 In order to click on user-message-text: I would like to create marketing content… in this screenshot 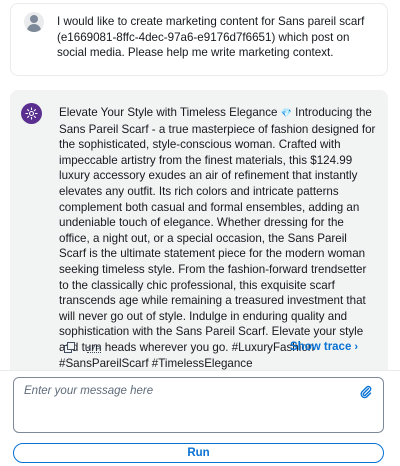, I will do `click(211, 37)`.